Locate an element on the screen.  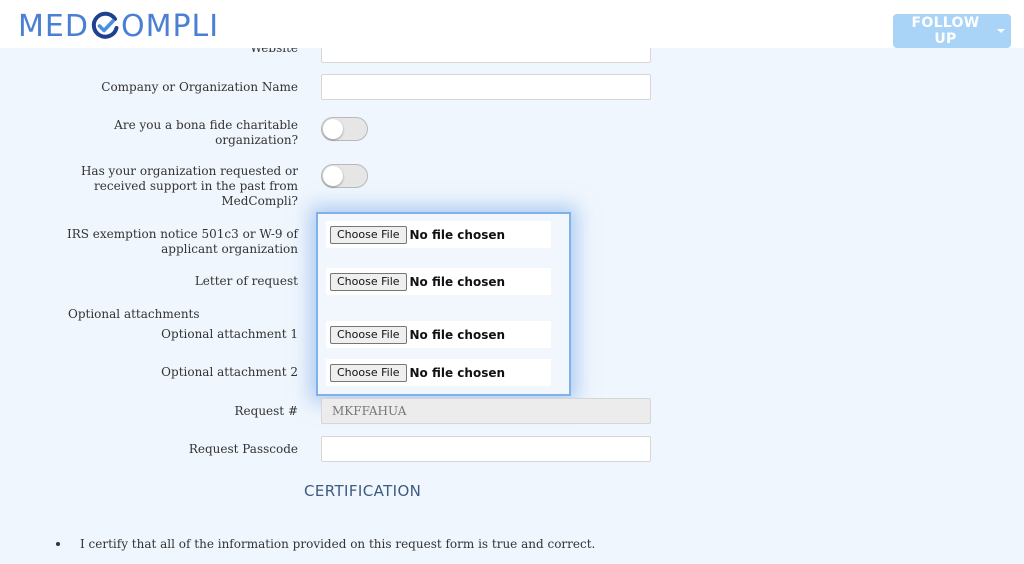
company-input is located at coordinates (486, 87).